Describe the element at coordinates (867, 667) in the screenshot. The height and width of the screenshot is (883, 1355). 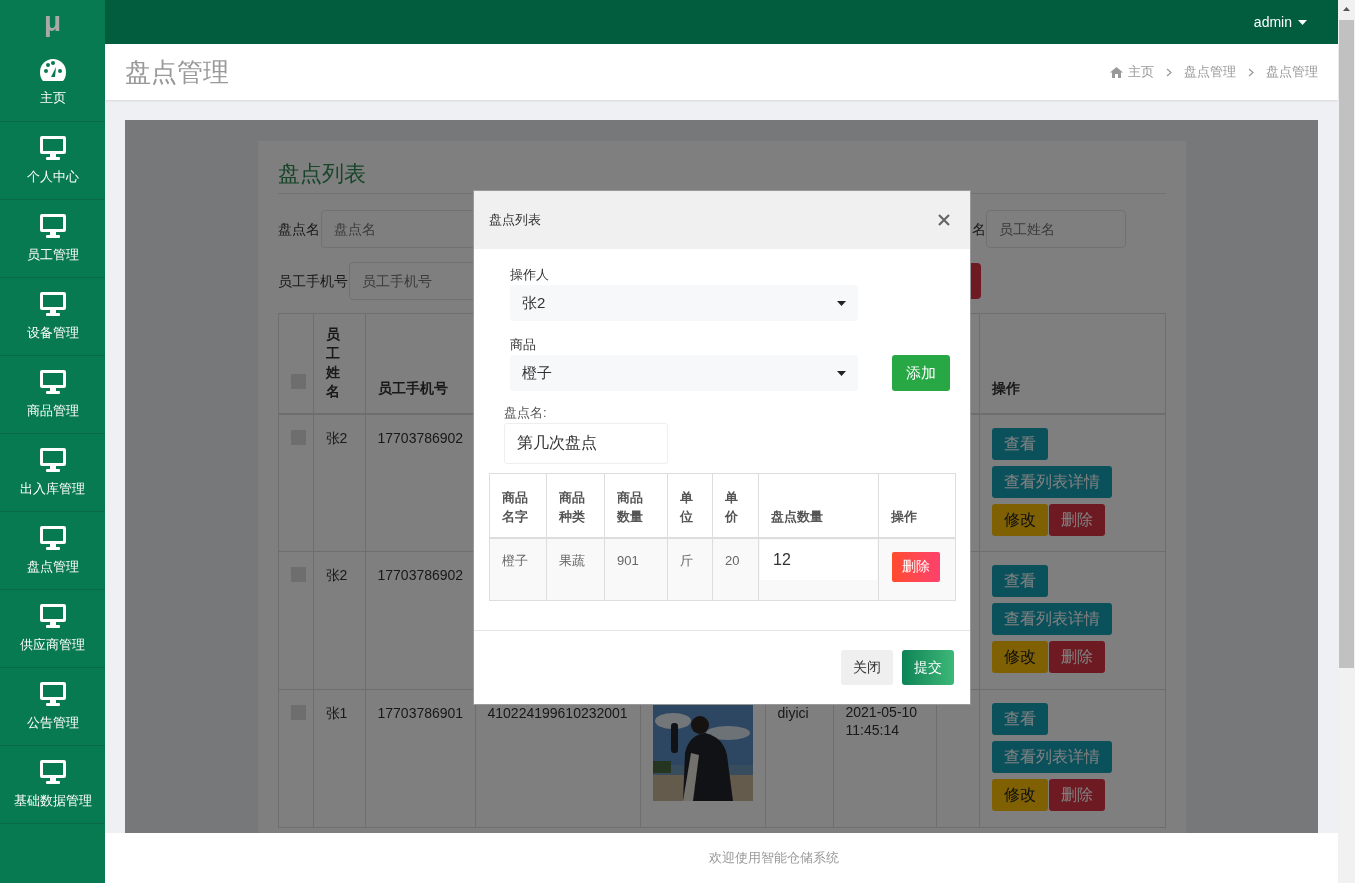
I see `close-button: 关闭` at that location.